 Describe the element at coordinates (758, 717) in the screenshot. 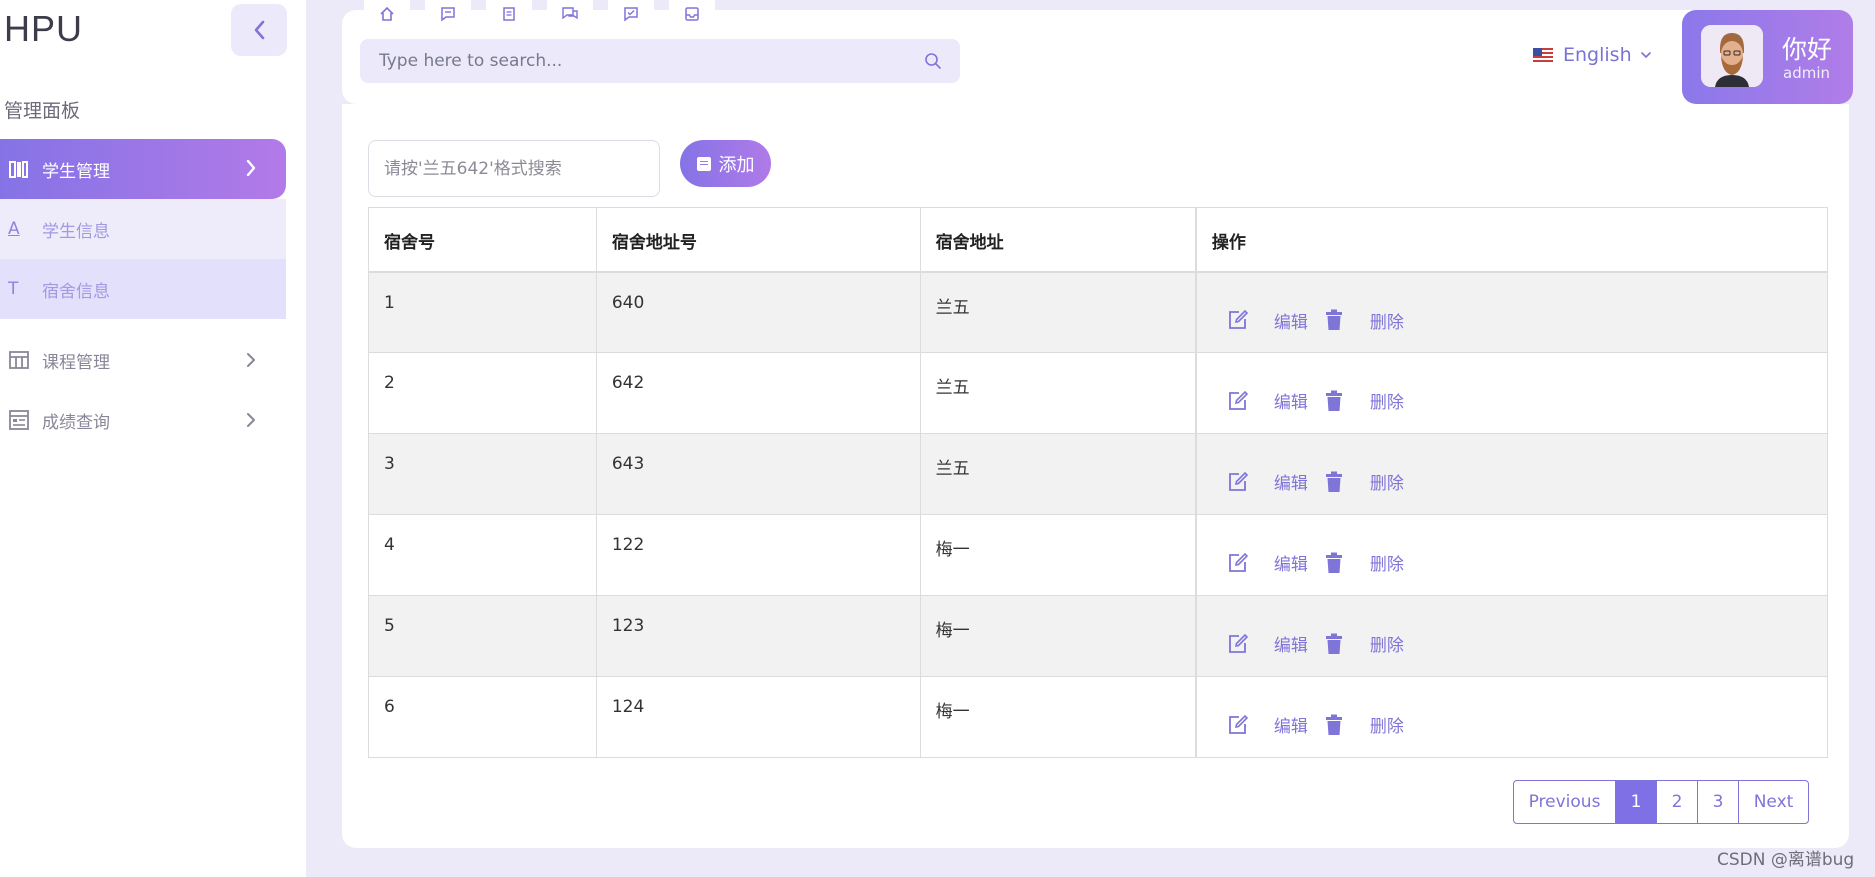

I see `cell-address-no: 124` at that location.